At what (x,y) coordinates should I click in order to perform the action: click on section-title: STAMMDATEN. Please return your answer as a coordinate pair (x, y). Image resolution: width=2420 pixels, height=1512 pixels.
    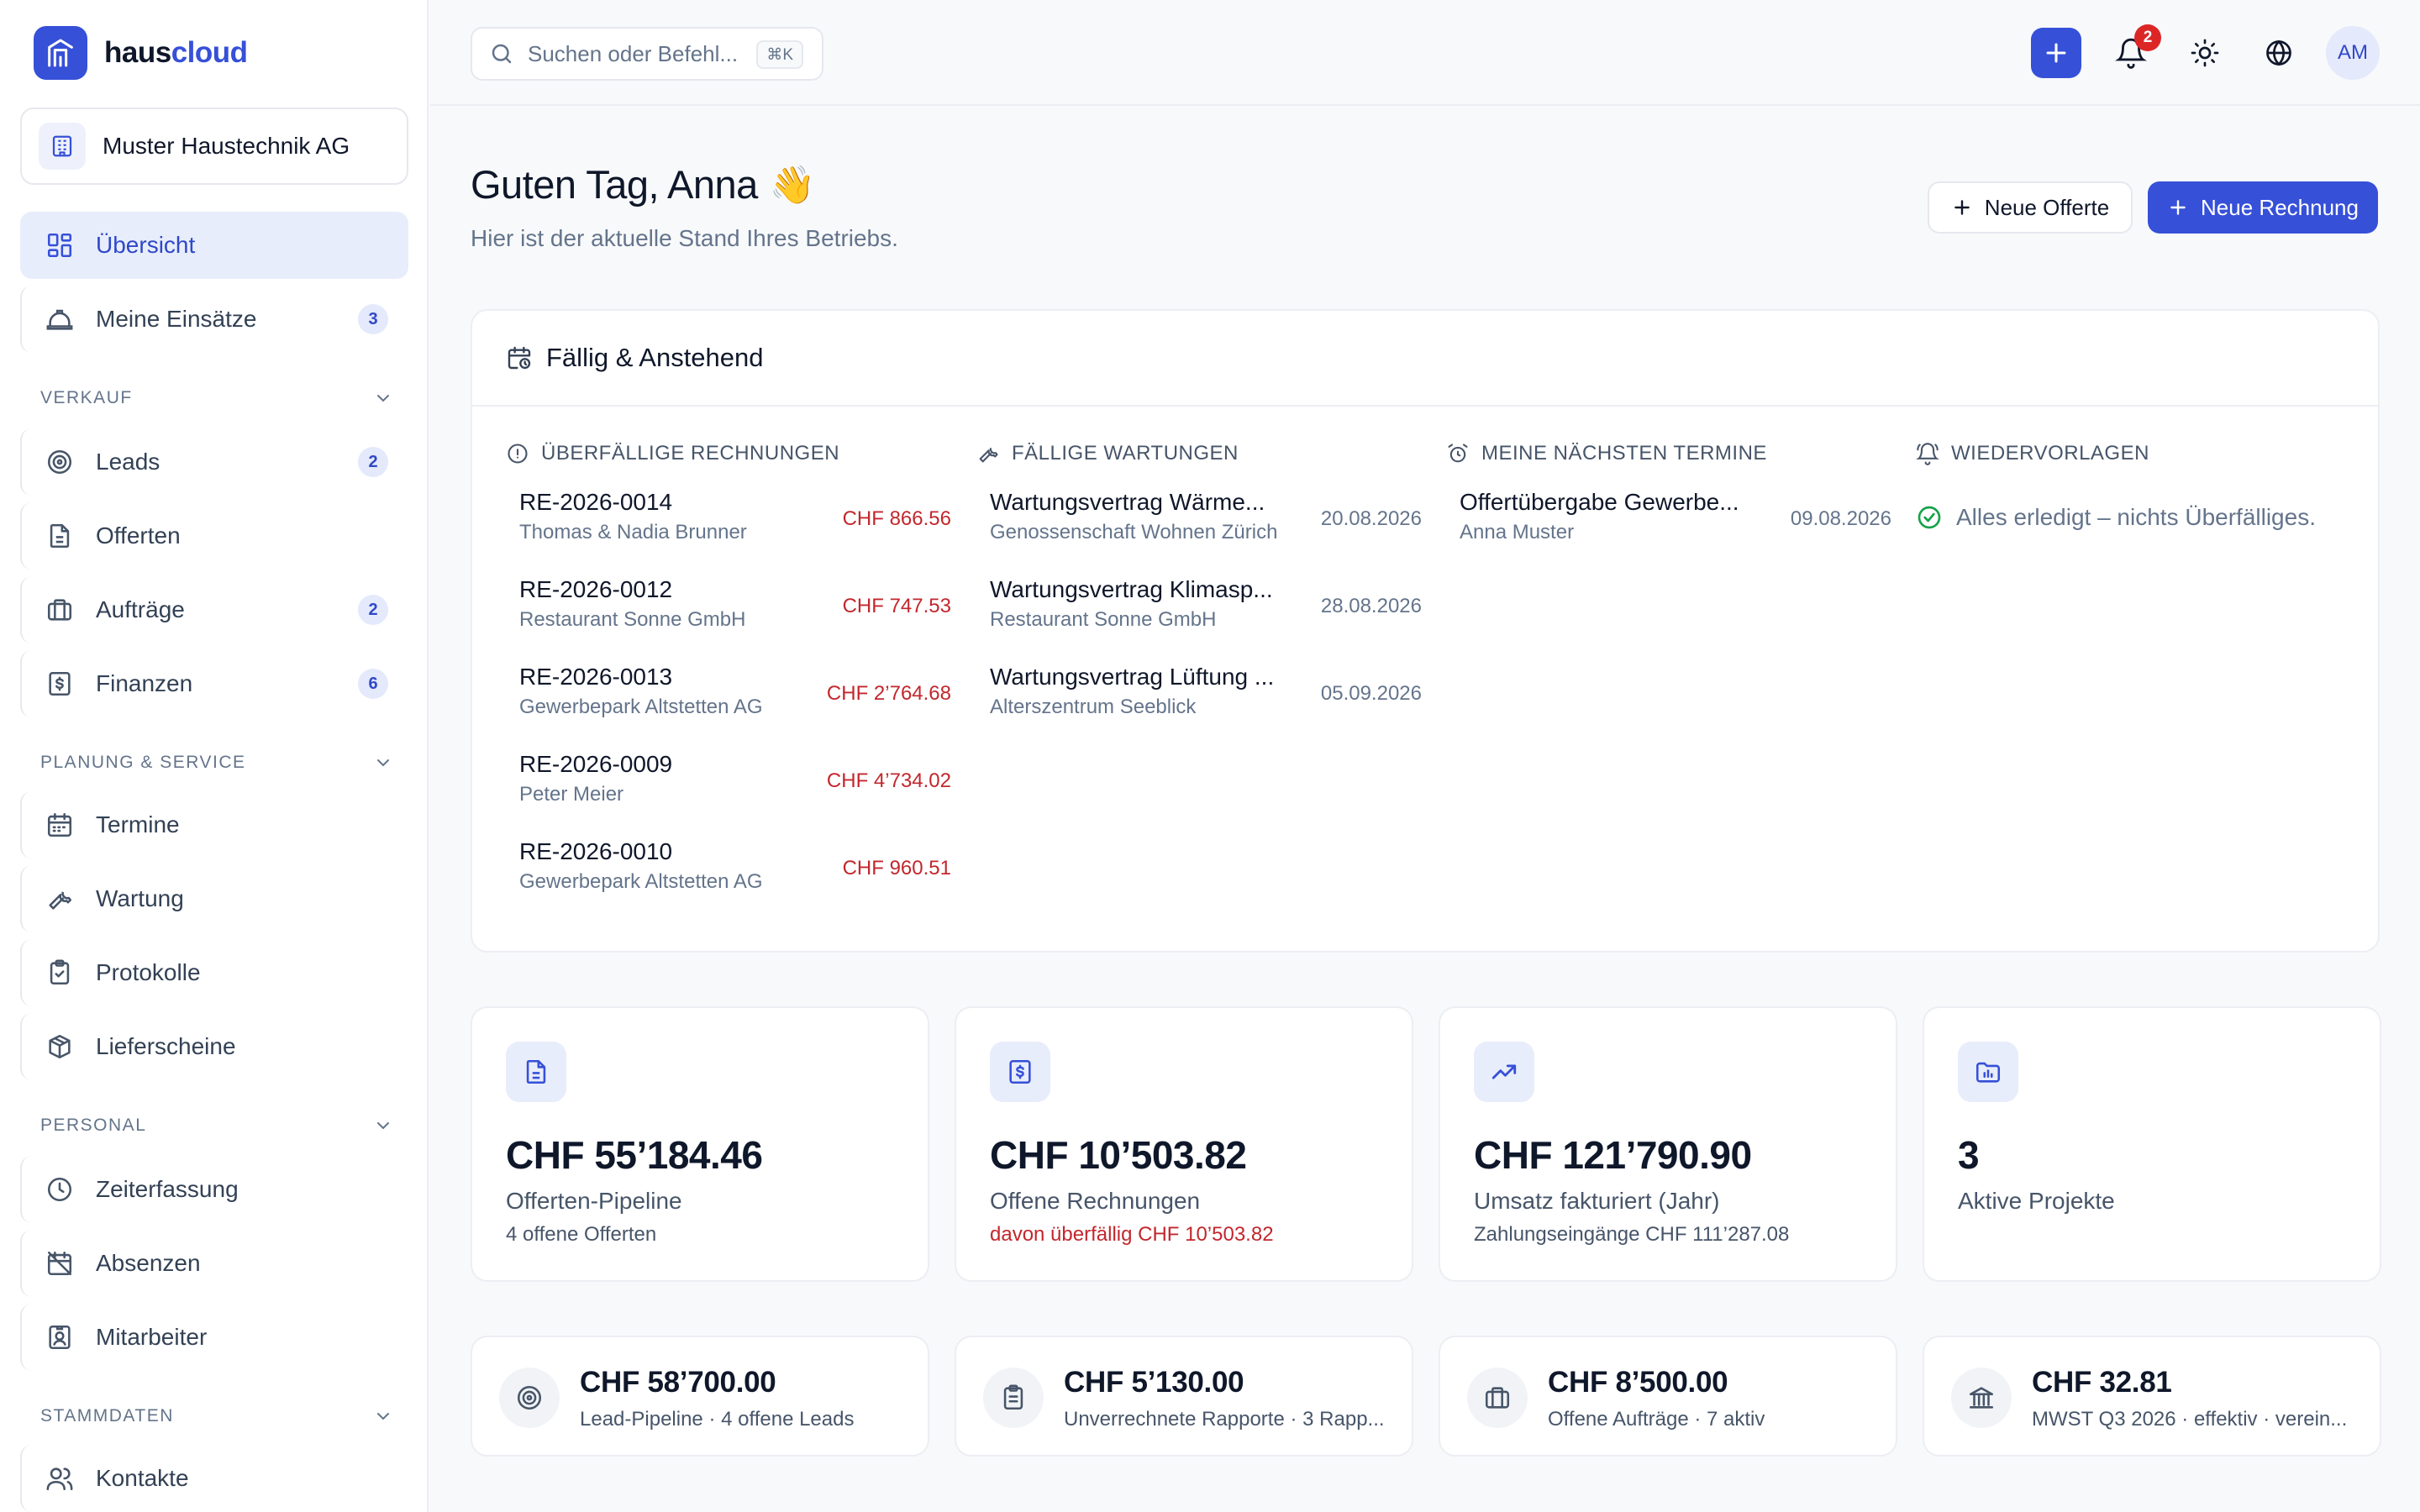
    Looking at the image, I should click on (107, 1415).